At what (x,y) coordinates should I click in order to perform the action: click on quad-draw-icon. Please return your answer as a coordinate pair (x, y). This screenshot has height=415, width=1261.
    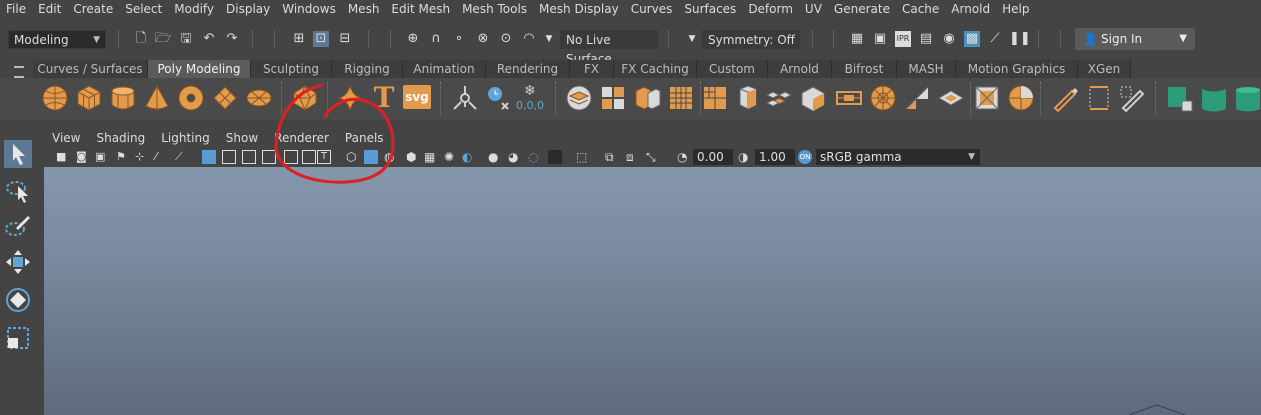
    Looking at the image, I should click on (1065, 98).